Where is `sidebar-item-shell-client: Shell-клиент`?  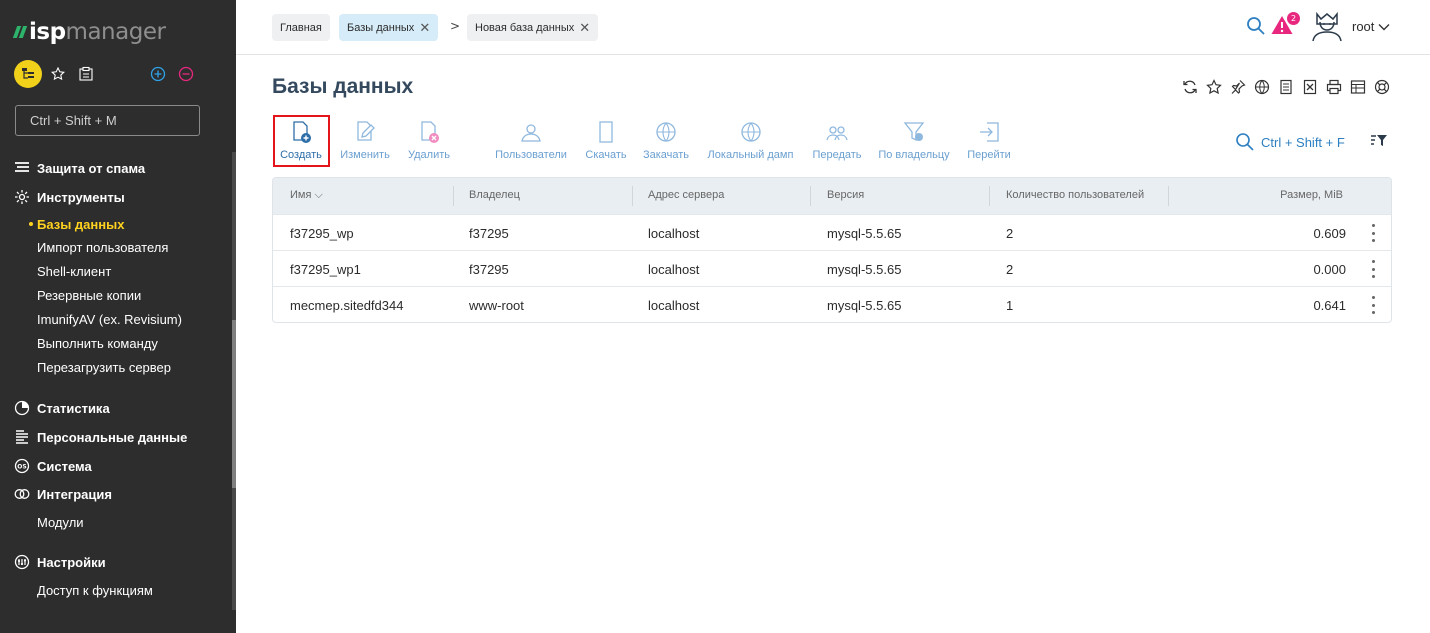
sidebar-item-shell-client: Shell-клиент is located at coordinates (74, 271).